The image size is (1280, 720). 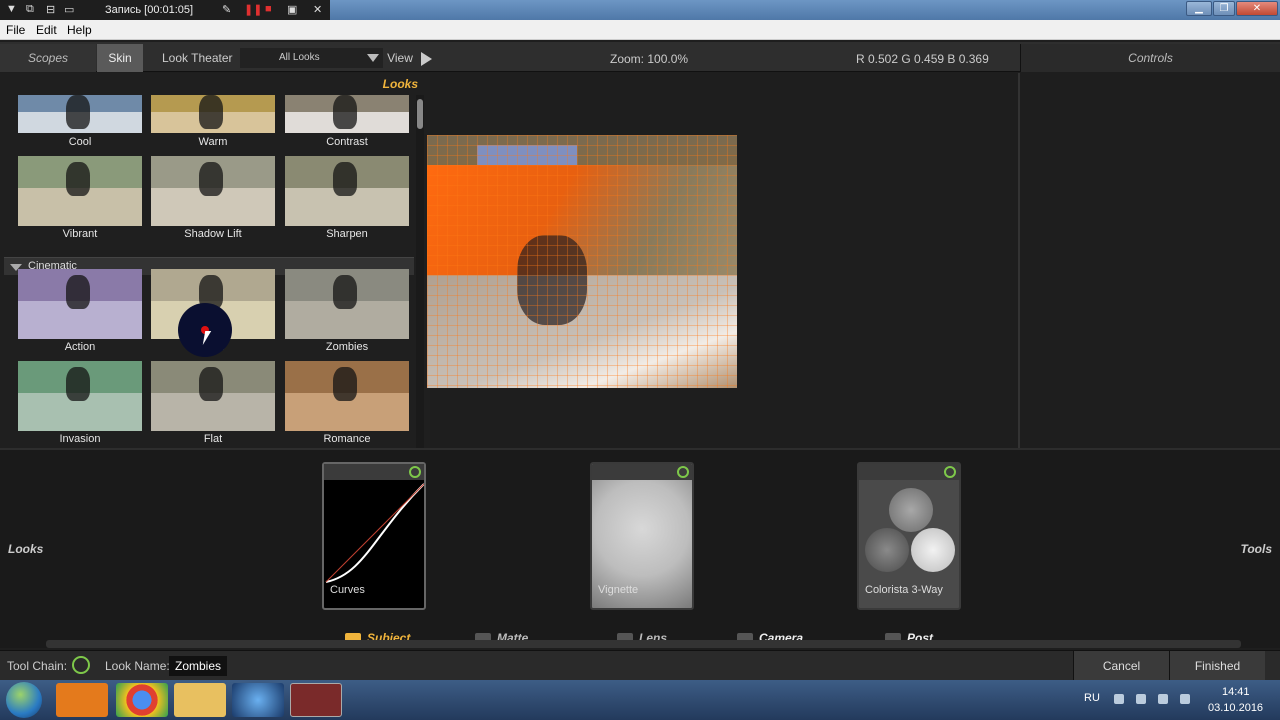 What do you see at coordinates (69, 9) in the screenshot?
I see `fullscreen-icon: ▭` at bounding box center [69, 9].